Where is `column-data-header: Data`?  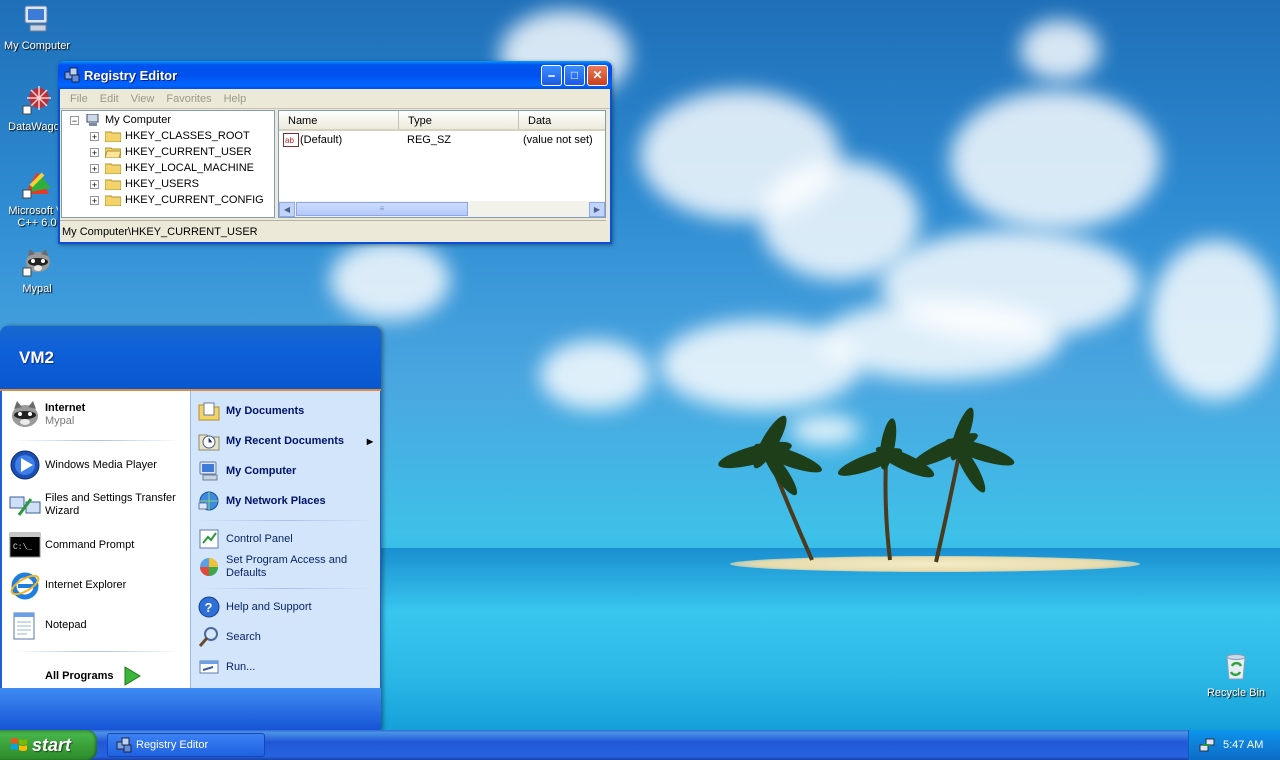
column-data-header: Data is located at coordinates (562, 120).